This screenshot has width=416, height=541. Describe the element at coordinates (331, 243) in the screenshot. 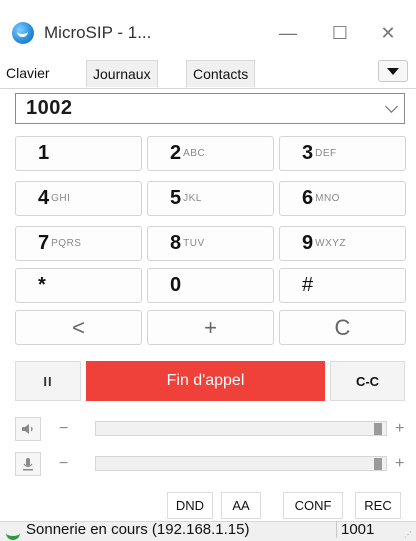

I see `key-letters: WXYZ` at that location.